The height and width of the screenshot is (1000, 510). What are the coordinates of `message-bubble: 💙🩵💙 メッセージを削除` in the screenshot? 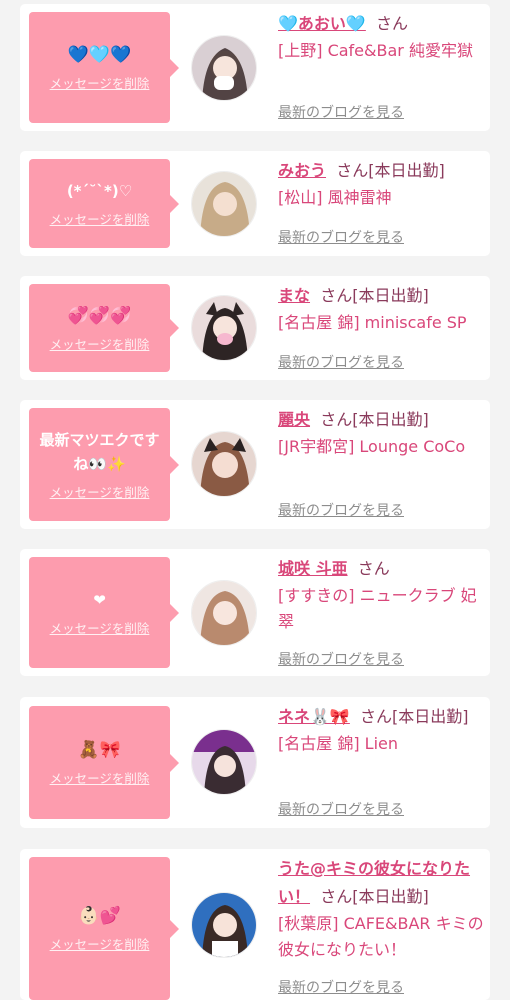 It's located at (104, 67).